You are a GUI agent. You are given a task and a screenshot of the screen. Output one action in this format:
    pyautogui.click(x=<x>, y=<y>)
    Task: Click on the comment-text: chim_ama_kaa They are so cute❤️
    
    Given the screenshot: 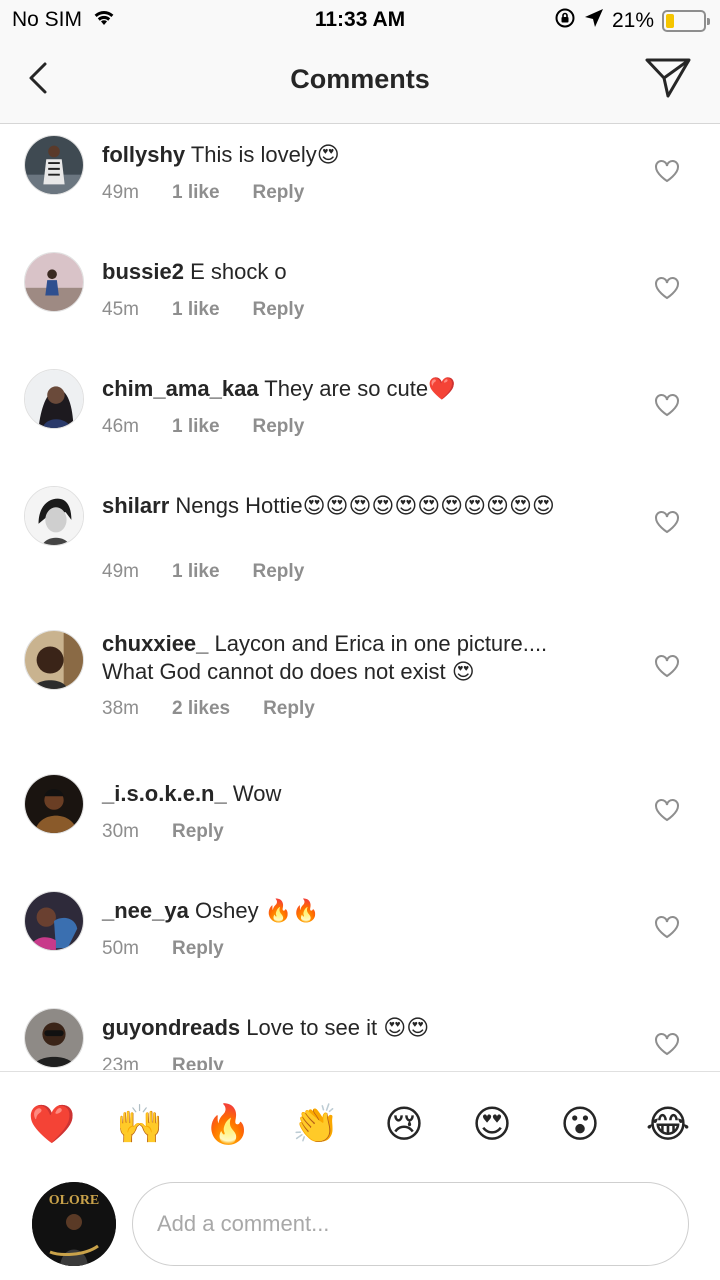 What is the action you would take?
    pyautogui.click(x=351, y=389)
    